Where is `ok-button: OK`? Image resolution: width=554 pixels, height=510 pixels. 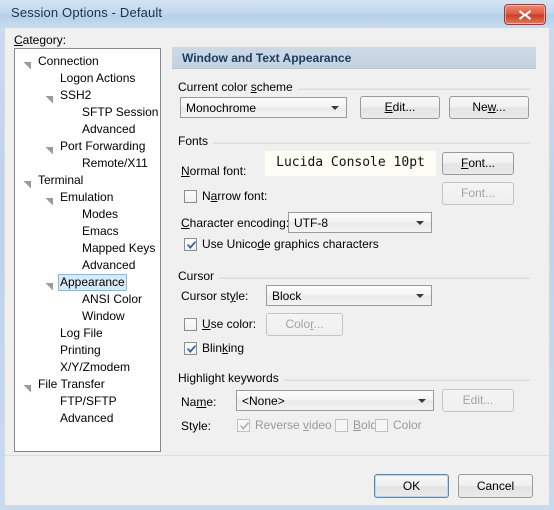
ok-button: OK is located at coordinates (411, 486).